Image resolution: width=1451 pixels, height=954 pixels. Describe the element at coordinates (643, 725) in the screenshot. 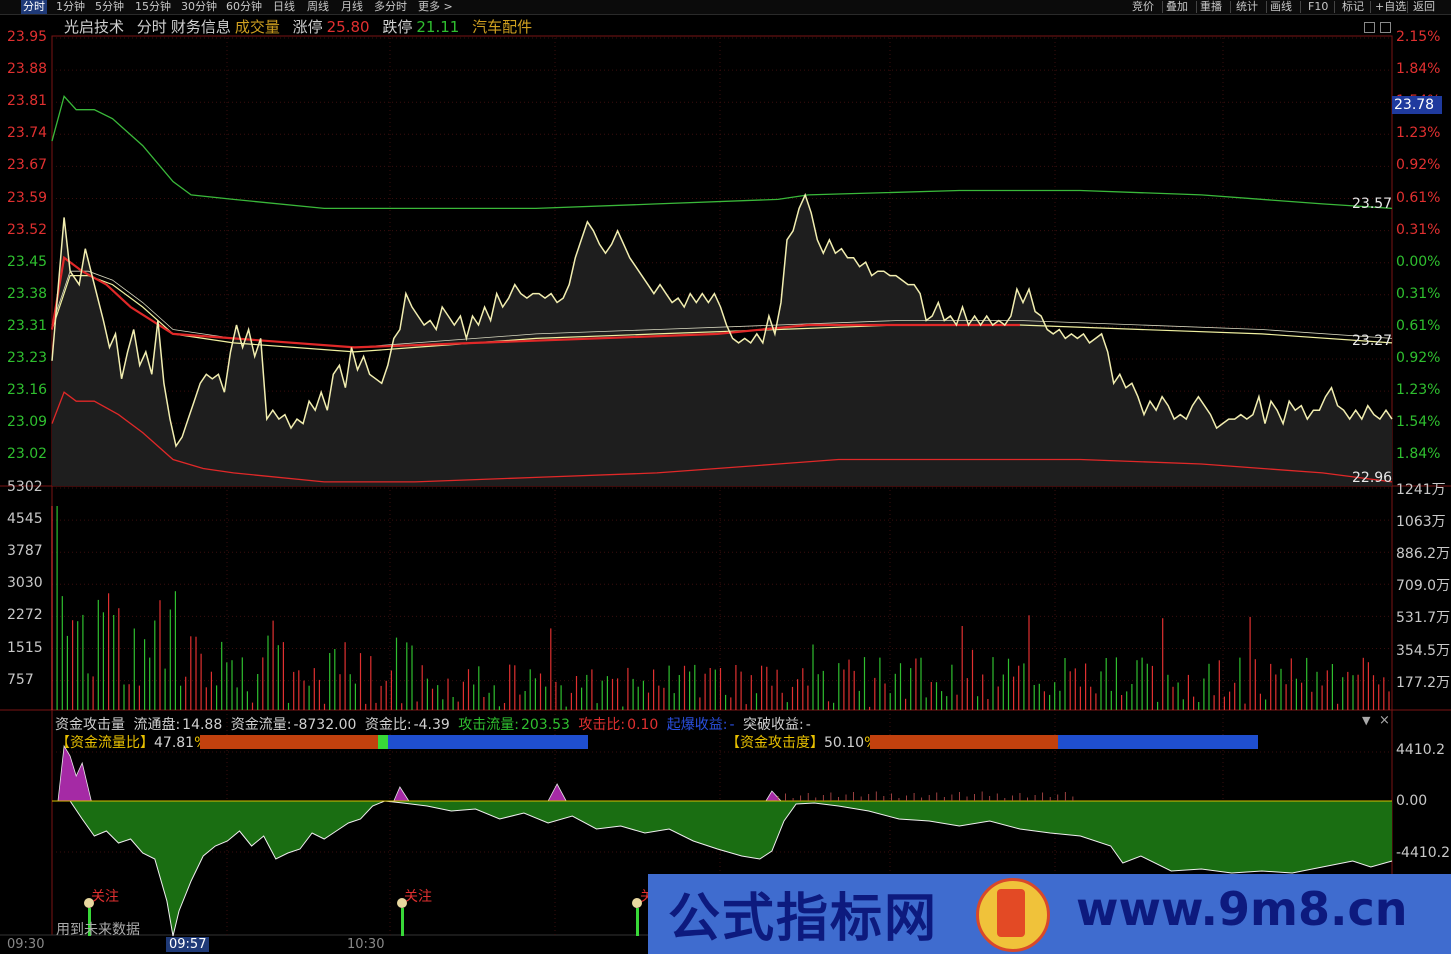

I see `attack-ratio-value: 0.10` at that location.